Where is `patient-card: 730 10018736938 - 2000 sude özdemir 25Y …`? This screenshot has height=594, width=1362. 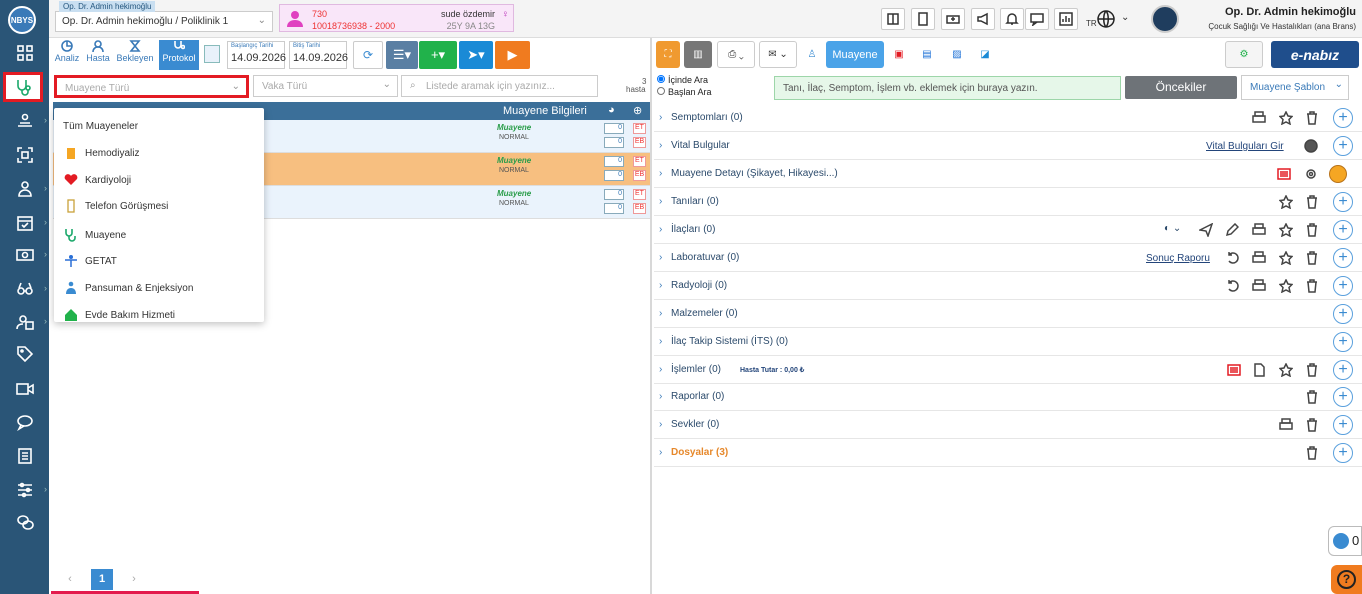 patient-card: 730 10018736938 - 2000 sude özdemir 25Y … is located at coordinates (396, 18).